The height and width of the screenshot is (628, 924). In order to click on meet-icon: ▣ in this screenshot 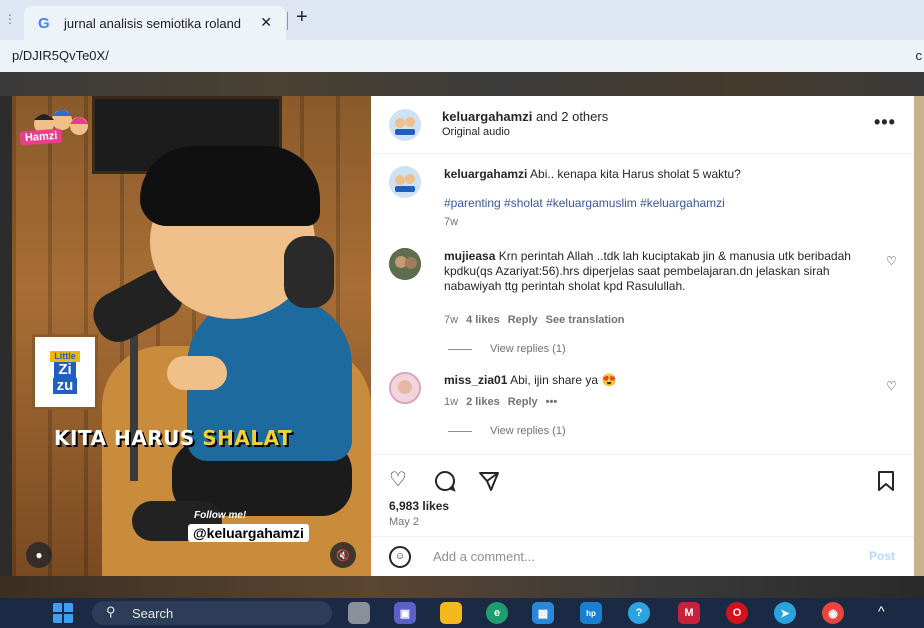, I will do `click(405, 613)`.